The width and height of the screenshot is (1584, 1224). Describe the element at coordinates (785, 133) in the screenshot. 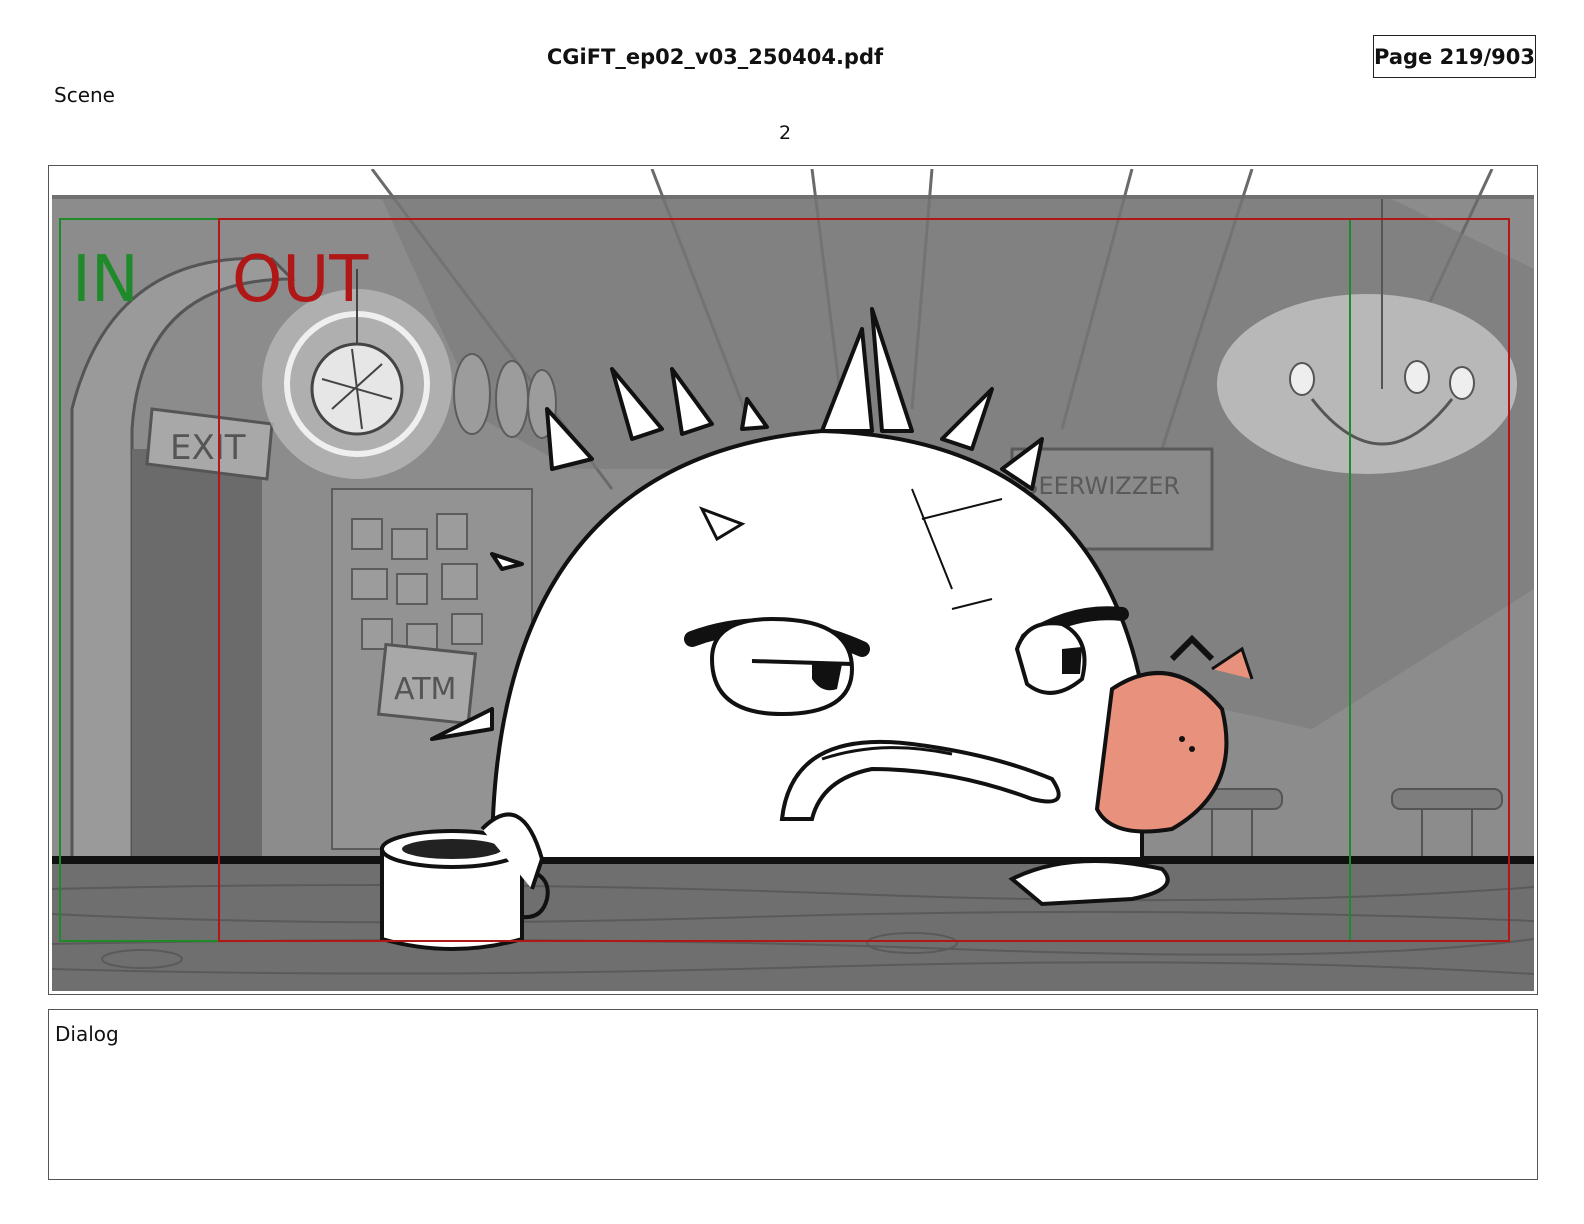

I see `scene-number: 2` at that location.